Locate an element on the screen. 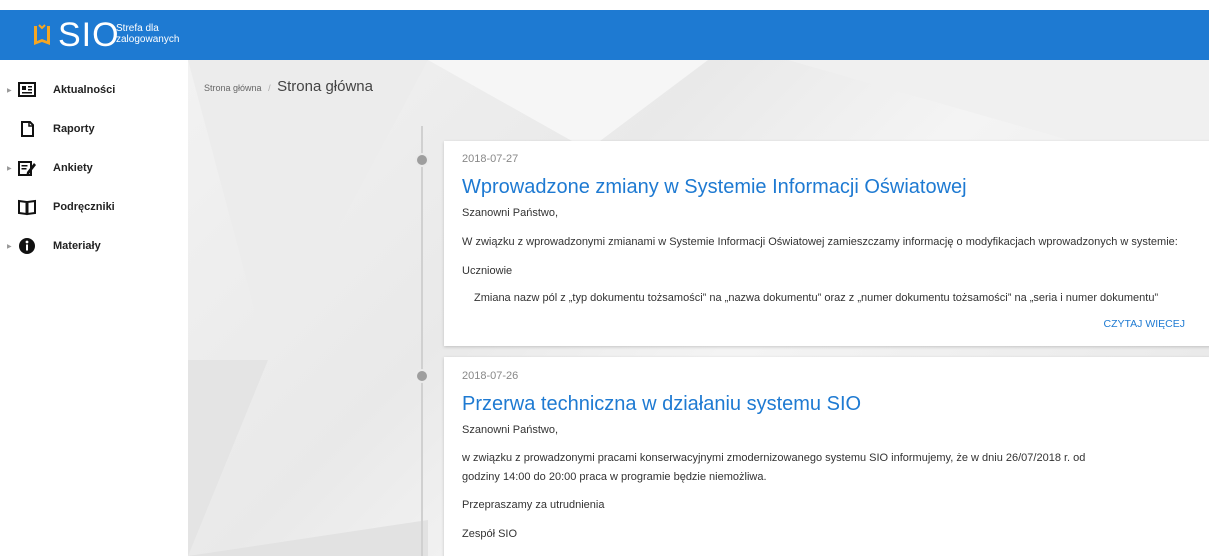  logo-subtitle-line2: zalogowanych is located at coordinates (148, 39).